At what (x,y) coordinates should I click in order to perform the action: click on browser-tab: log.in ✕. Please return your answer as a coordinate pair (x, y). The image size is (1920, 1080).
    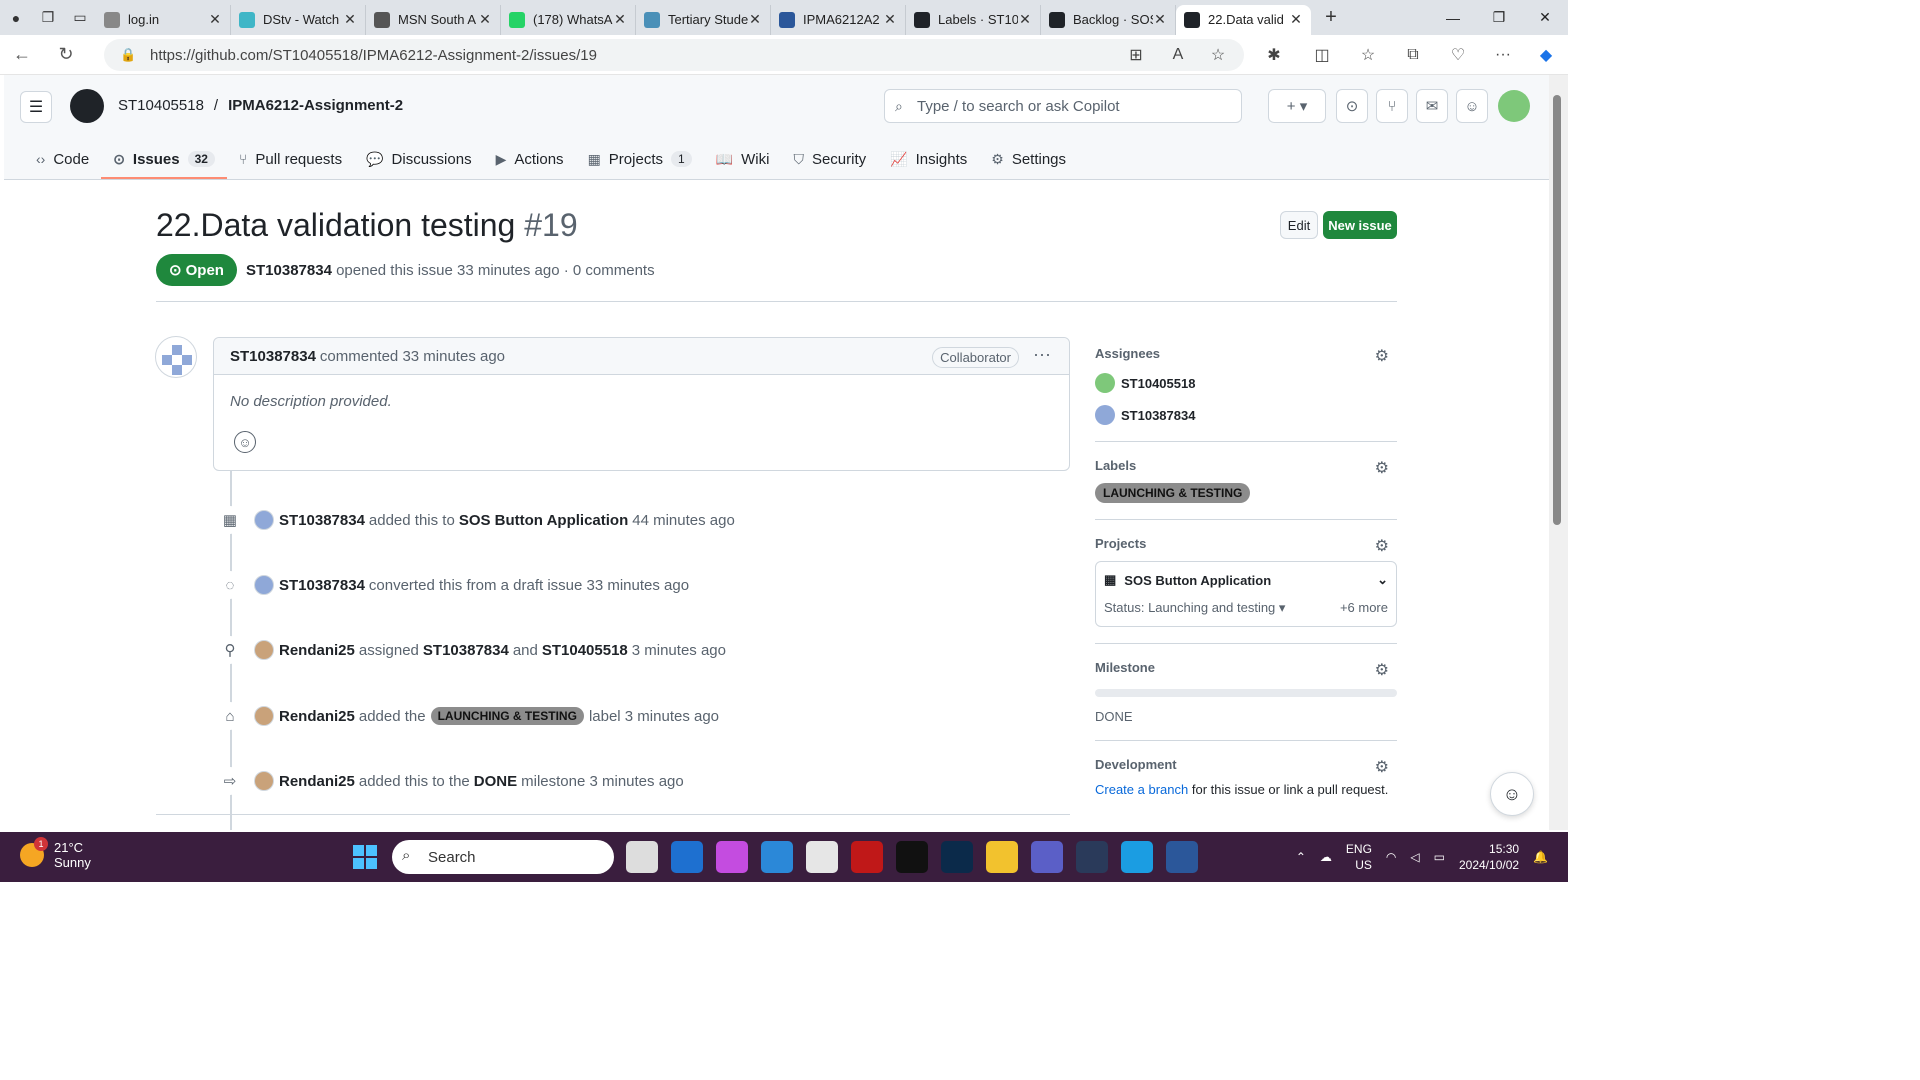
    Looking at the image, I should click on (163, 19).